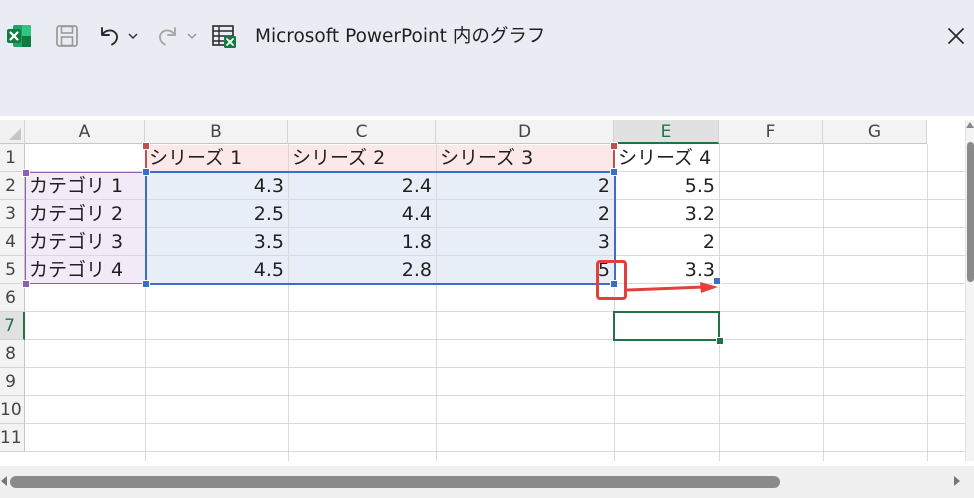  I want to click on edit-in-excel-icon, so click(224, 36).